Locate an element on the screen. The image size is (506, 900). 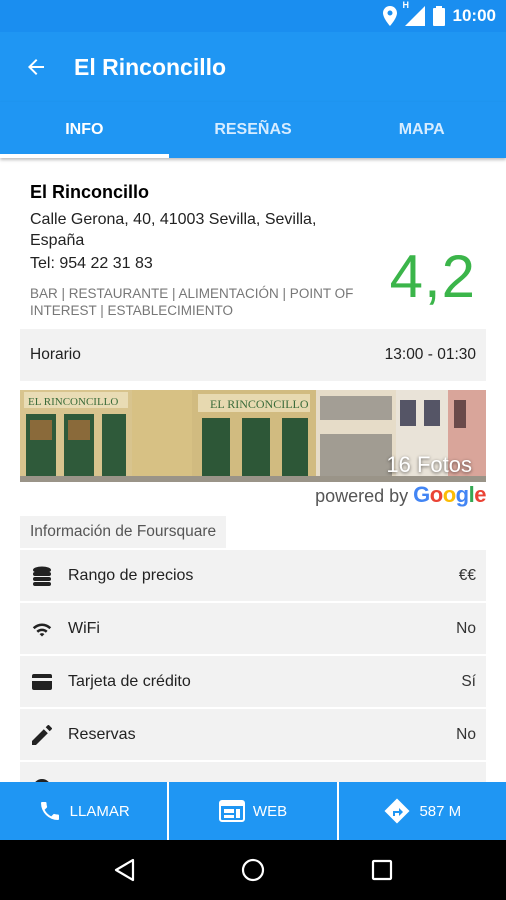
location-icon is located at coordinates (389, 16).